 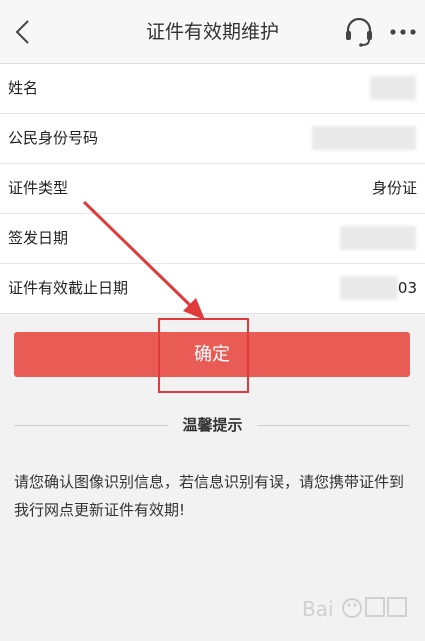 What do you see at coordinates (369, 288) in the screenshot?
I see `expiry-date-value-masked` at bounding box center [369, 288].